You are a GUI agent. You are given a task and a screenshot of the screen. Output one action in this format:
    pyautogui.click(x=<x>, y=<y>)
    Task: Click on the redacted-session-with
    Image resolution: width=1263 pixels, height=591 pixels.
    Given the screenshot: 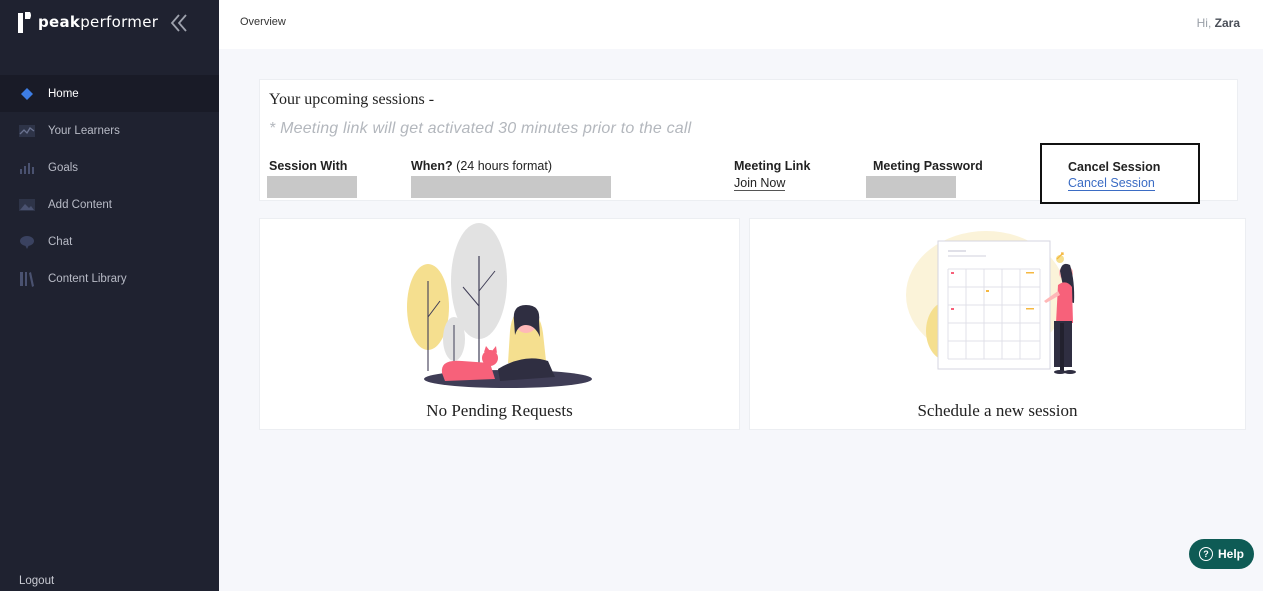 What is the action you would take?
    pyautogui.click(x=312, y=187)
    